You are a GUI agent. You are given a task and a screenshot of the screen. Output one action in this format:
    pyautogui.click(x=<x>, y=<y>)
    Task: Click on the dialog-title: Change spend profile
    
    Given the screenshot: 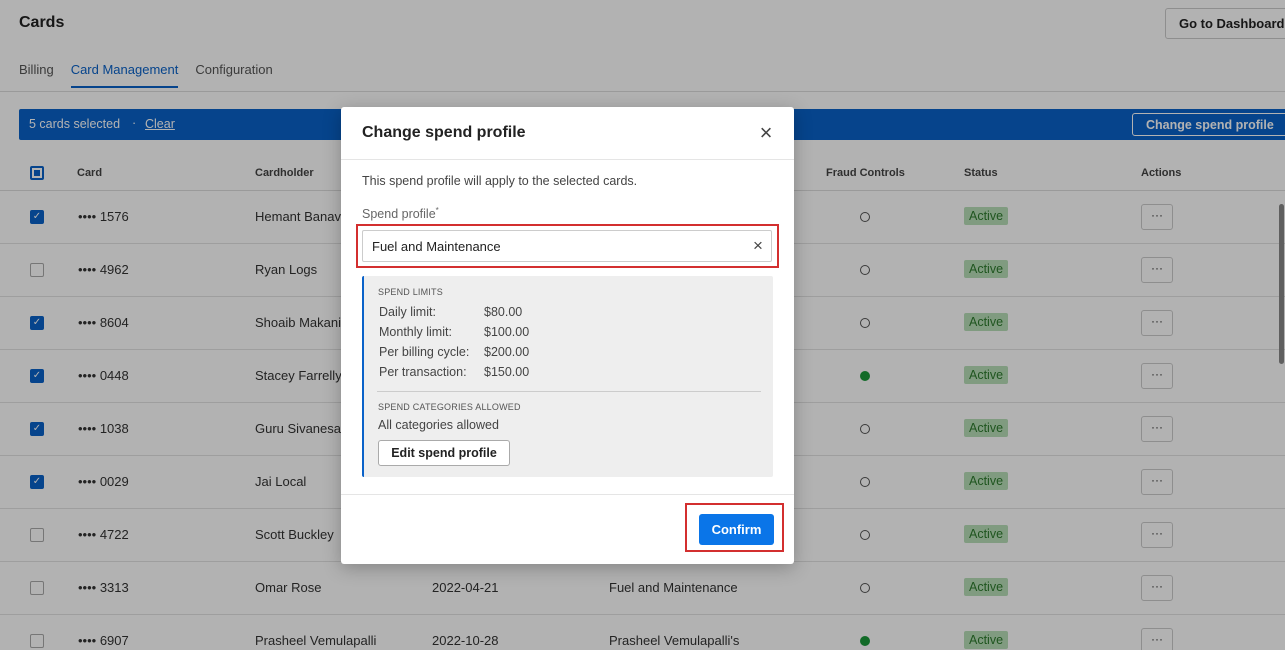 What is the action you would take?
    pyautogui.click(x=444, y=132)
    